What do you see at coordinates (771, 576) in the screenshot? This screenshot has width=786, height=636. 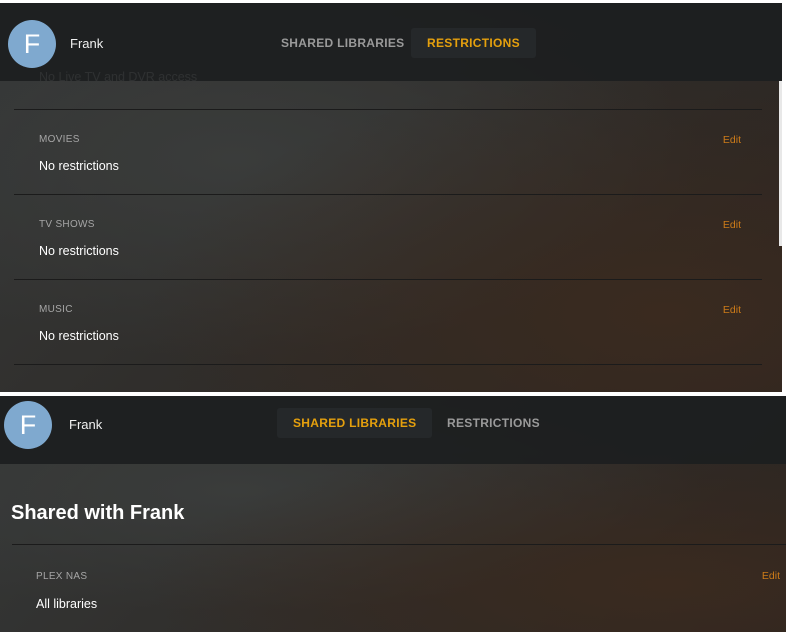 I see `server-edit-link: Edit` at bounding box center [771, 576].